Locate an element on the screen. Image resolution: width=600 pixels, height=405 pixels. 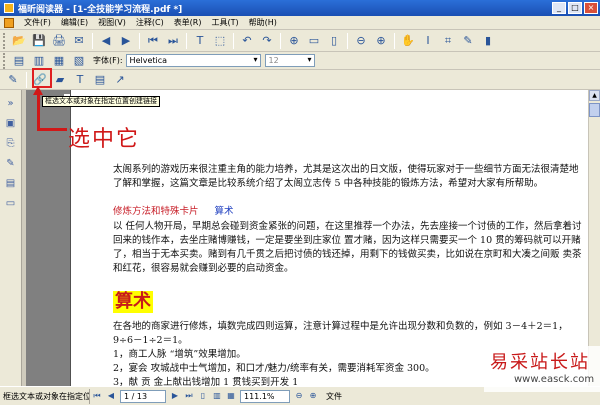
format-icon-4: ▧ is located at coordinates (79, 61).